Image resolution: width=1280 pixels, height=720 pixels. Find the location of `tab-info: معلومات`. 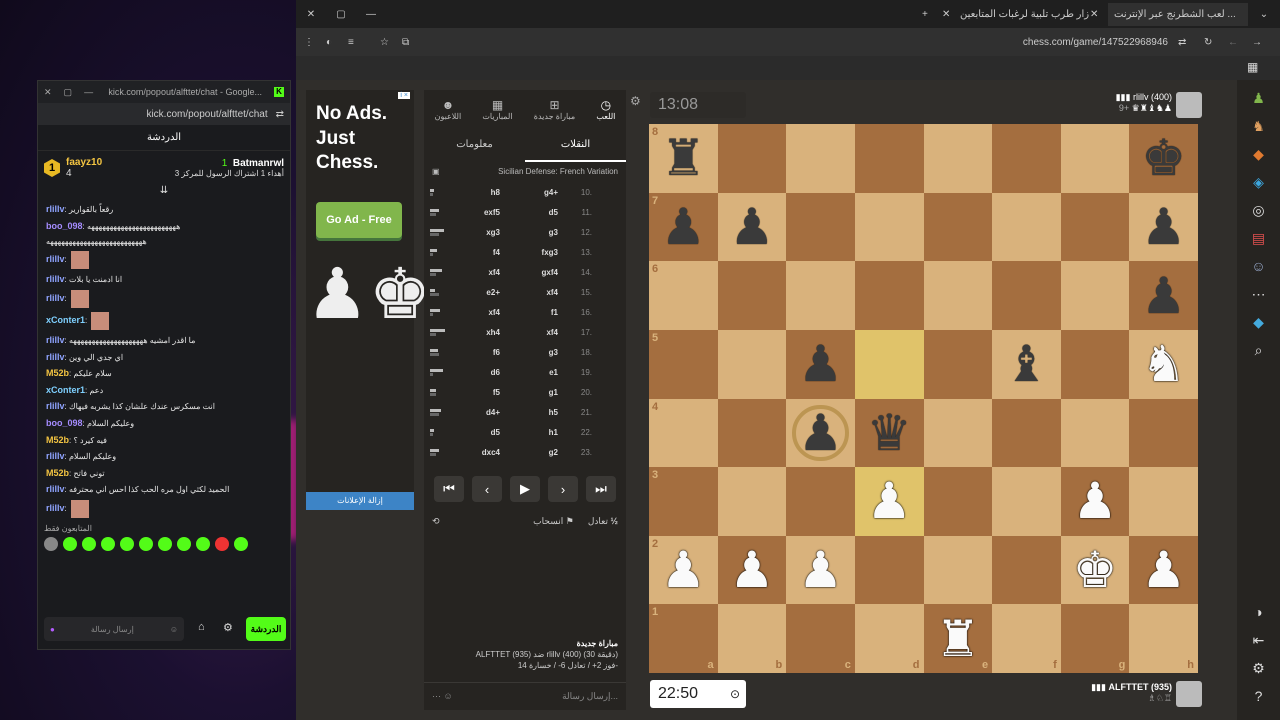

tab-info: معلومات is located at coordinates (474, 145).